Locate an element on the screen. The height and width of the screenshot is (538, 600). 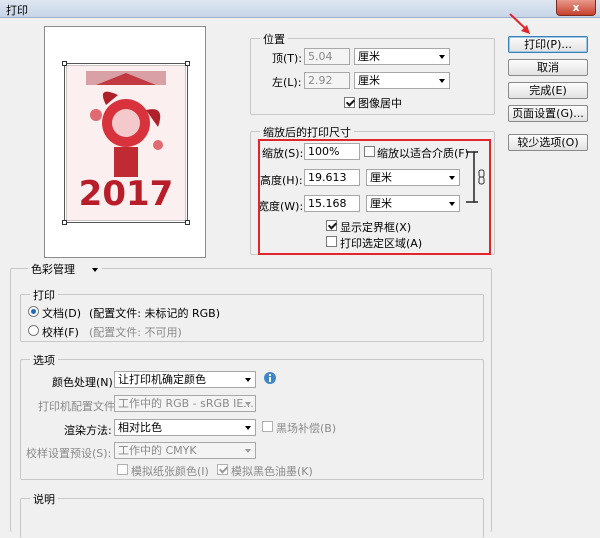
proof-setup-value: 工作中的 CMYK is located at coordinates (157, 450).